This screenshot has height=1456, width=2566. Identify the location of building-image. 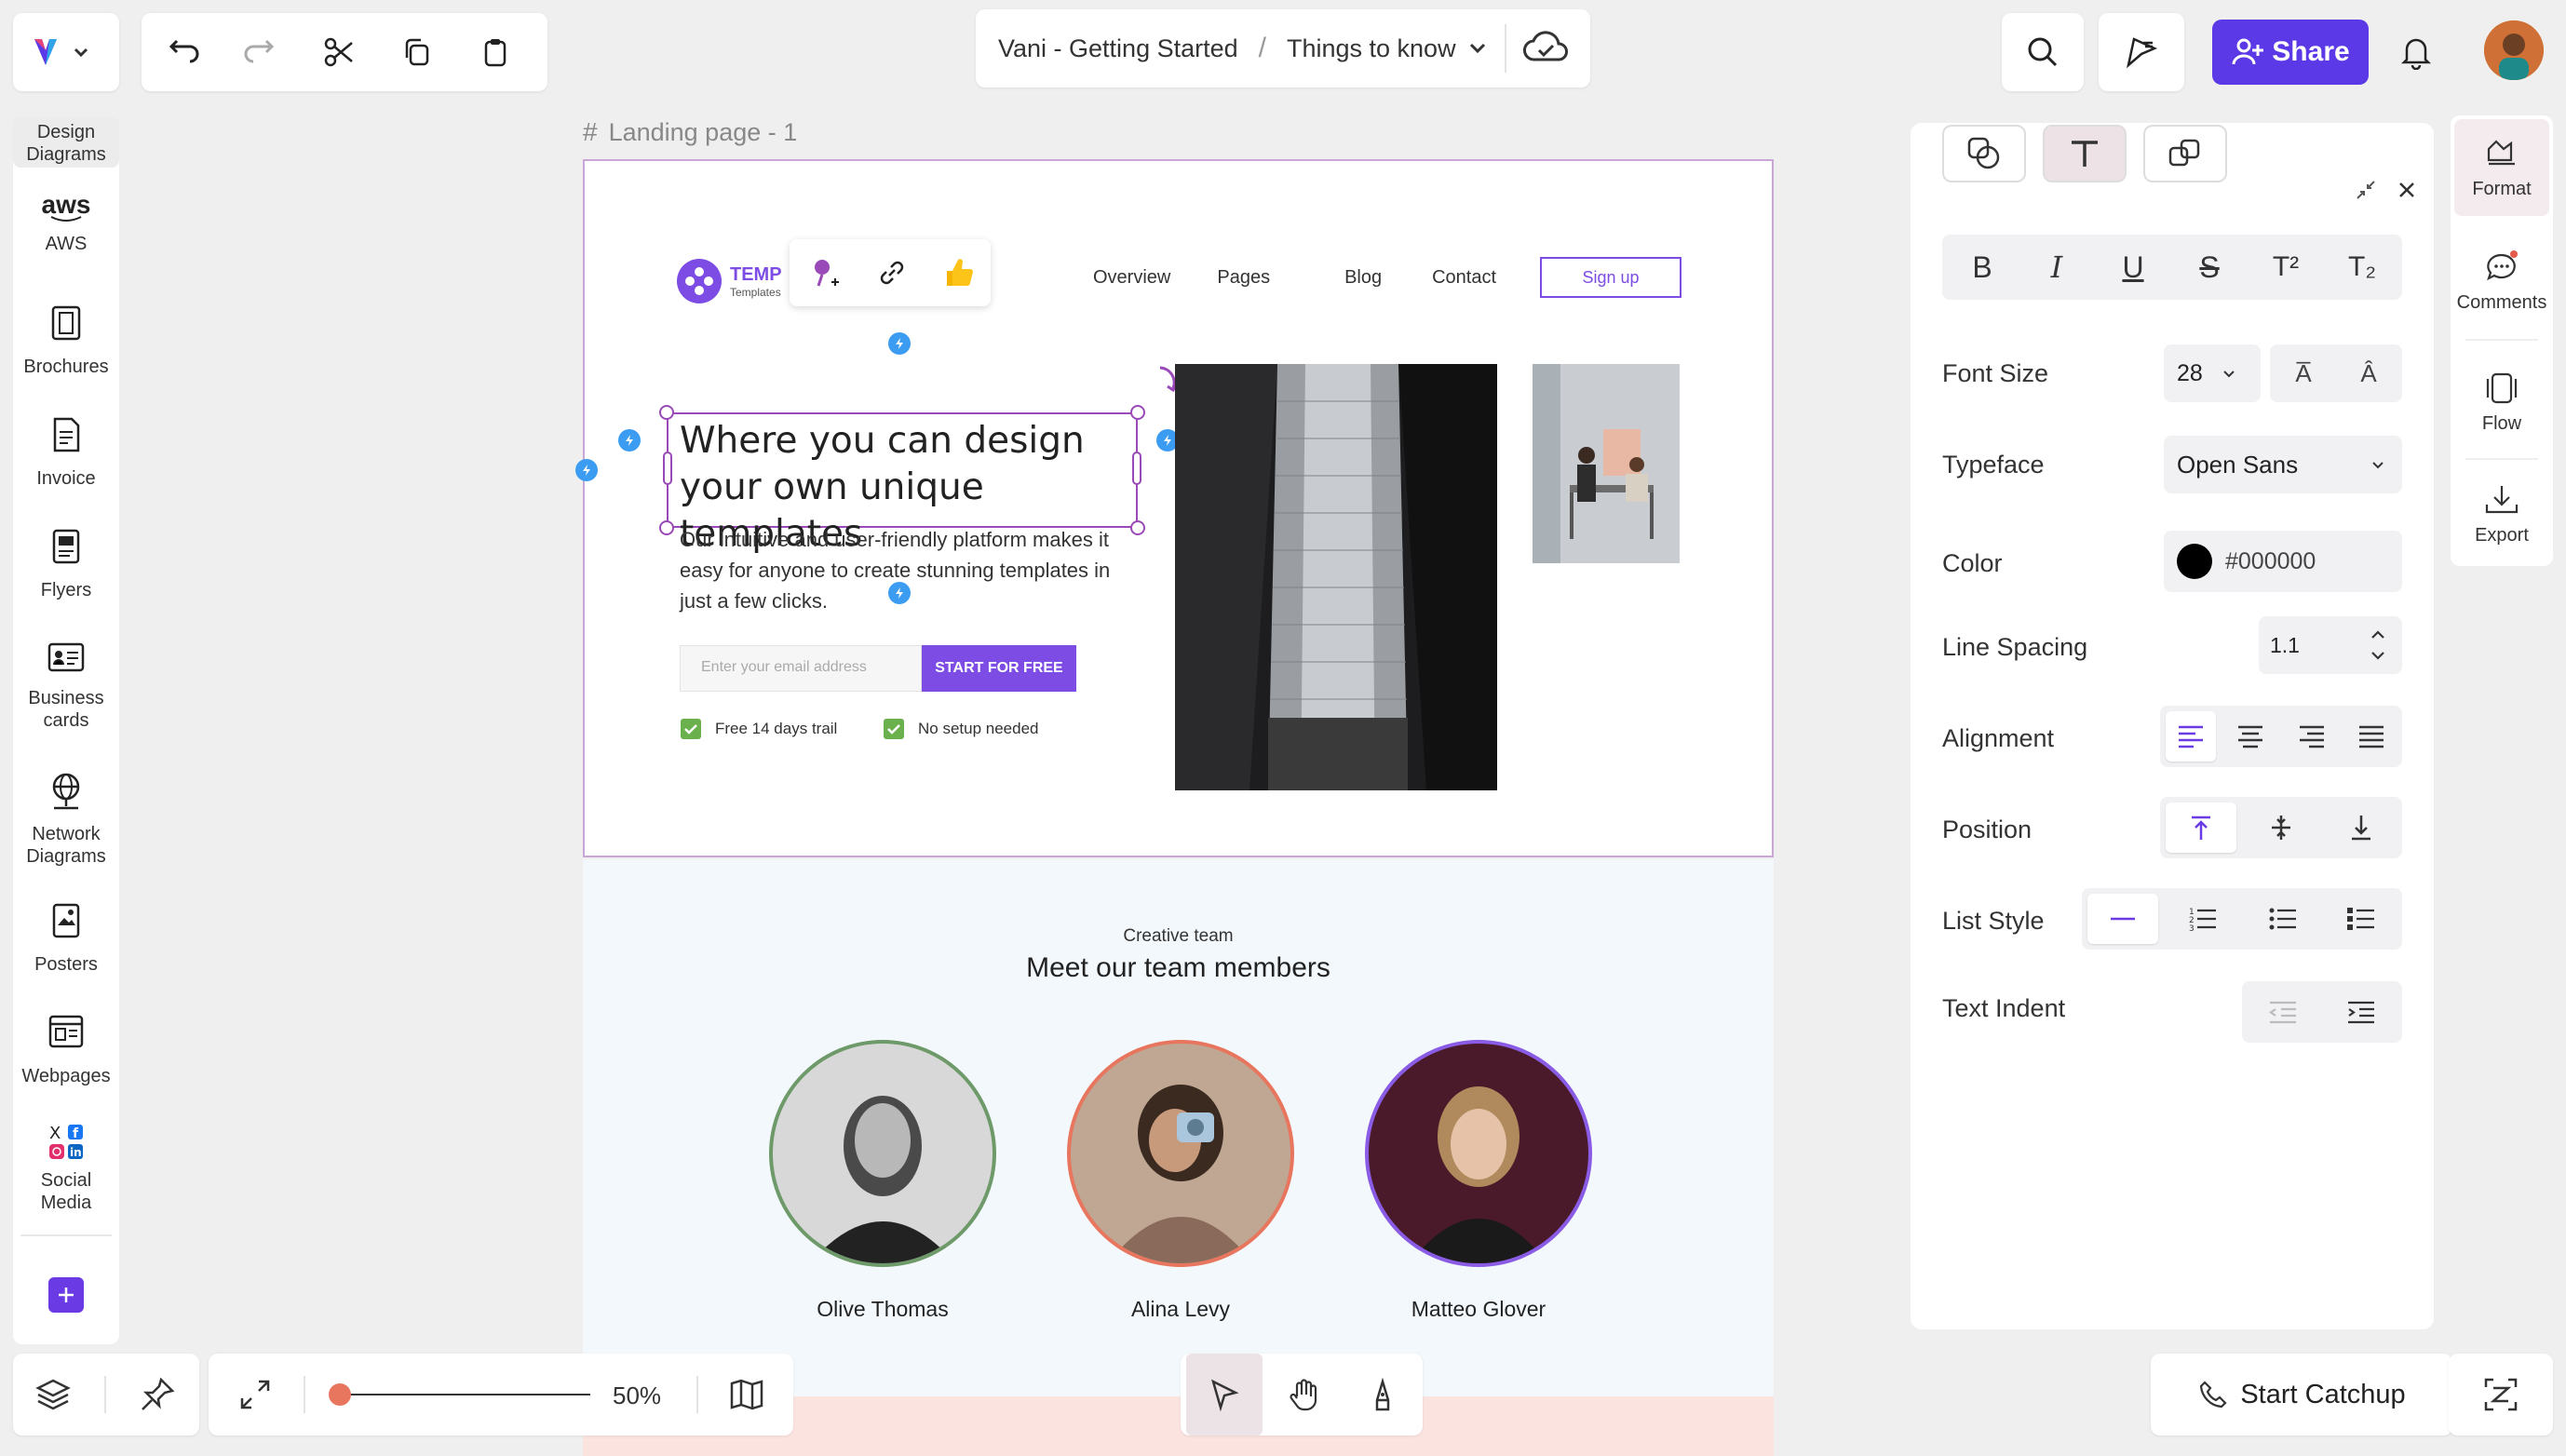
(1336, 577).